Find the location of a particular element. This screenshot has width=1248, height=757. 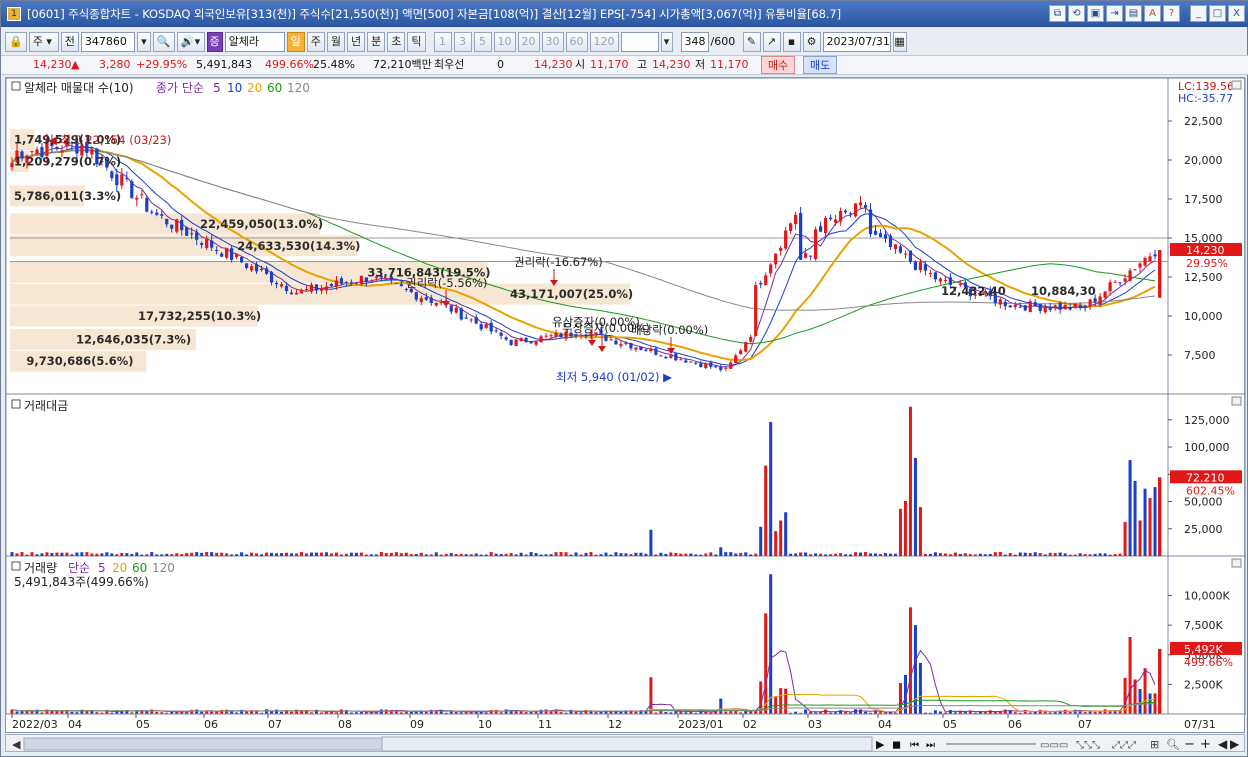

help-icon: ? is located at coordinates (1171, 13).